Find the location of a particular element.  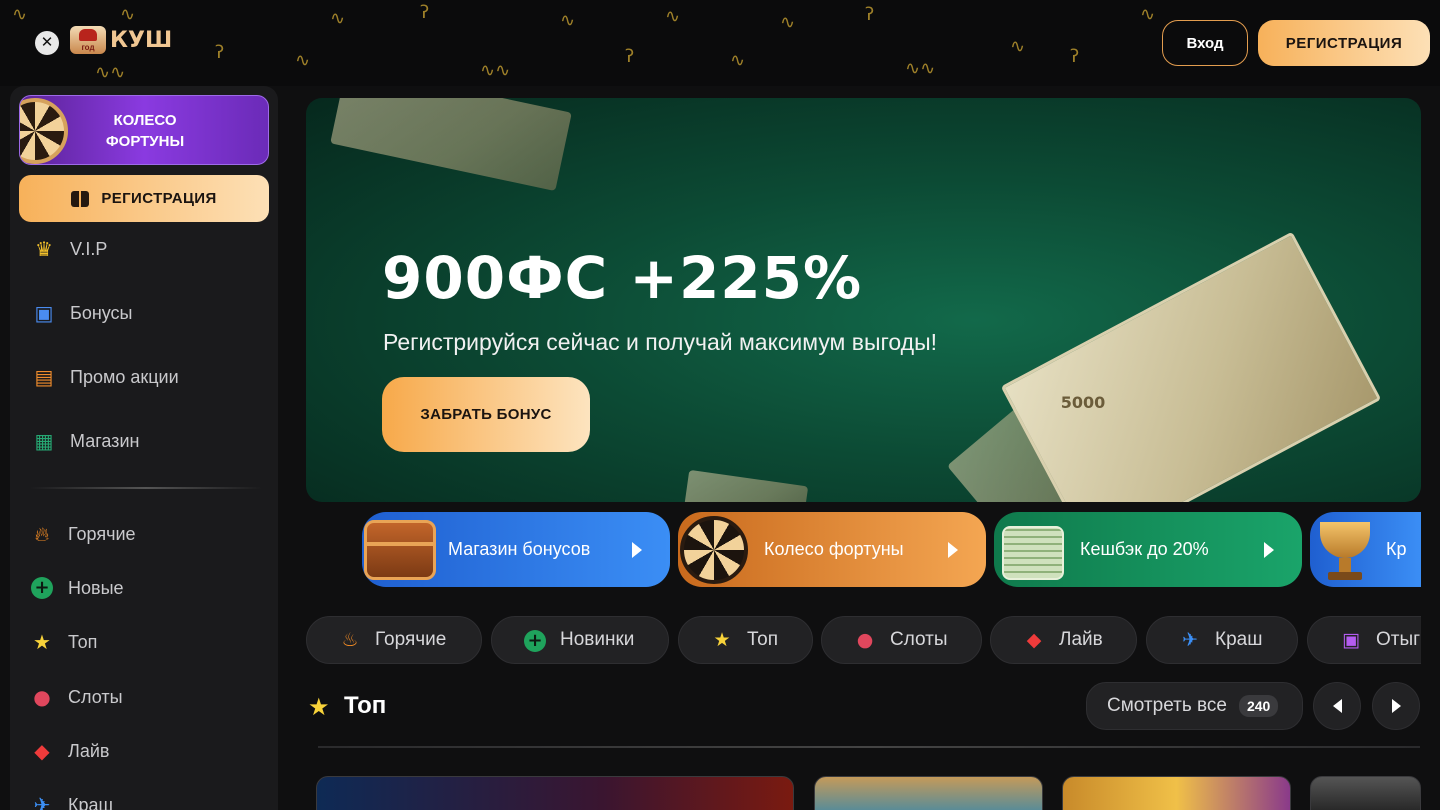

games-count-badge: 240 is located at coordinates (1258, 706).